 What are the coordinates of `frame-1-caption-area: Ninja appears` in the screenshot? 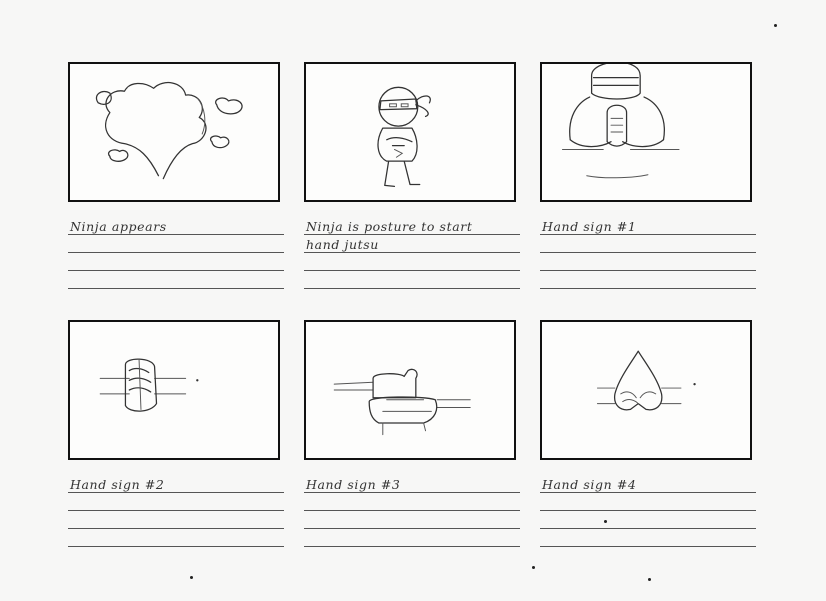 It's located at (176, 258).